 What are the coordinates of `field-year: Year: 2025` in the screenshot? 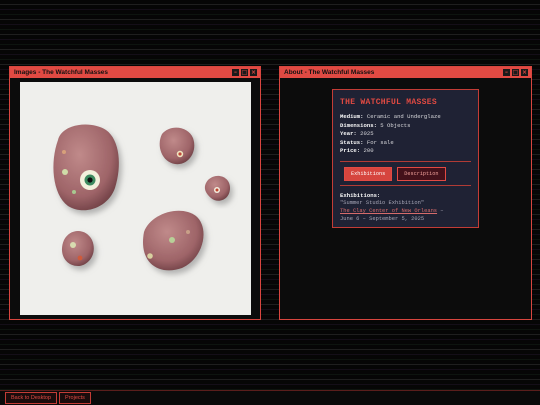 It's located at (405, 134).